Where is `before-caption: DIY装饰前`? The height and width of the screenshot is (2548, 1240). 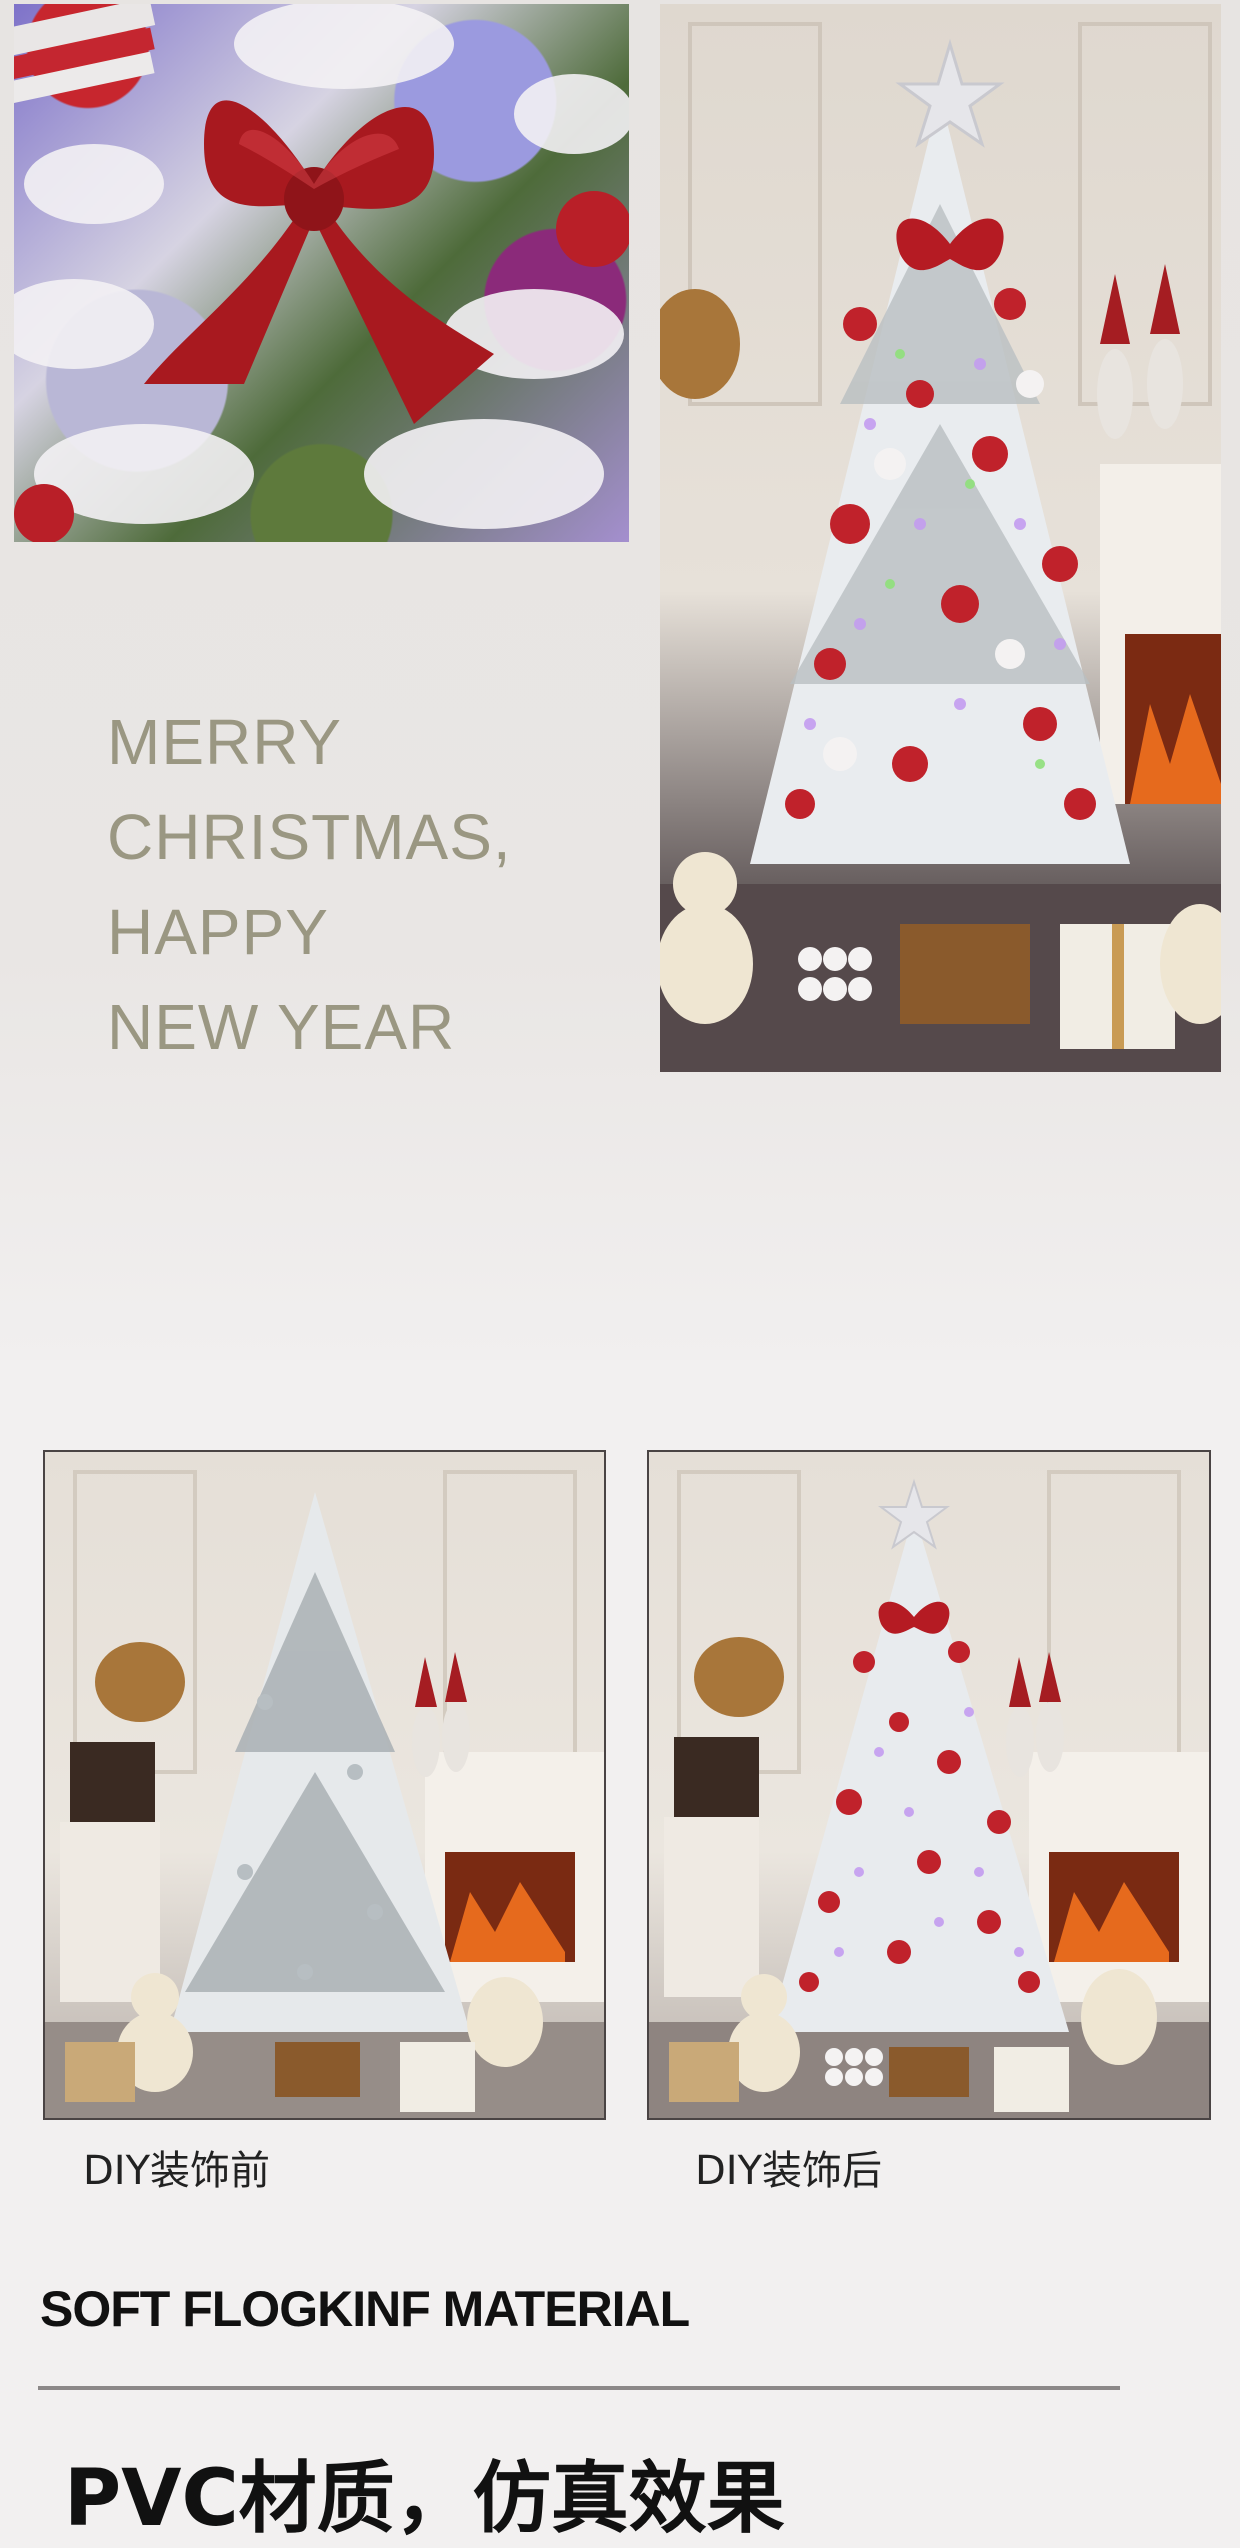 before-caption: DIY装饰前 is located at coordinates (177, 2171).